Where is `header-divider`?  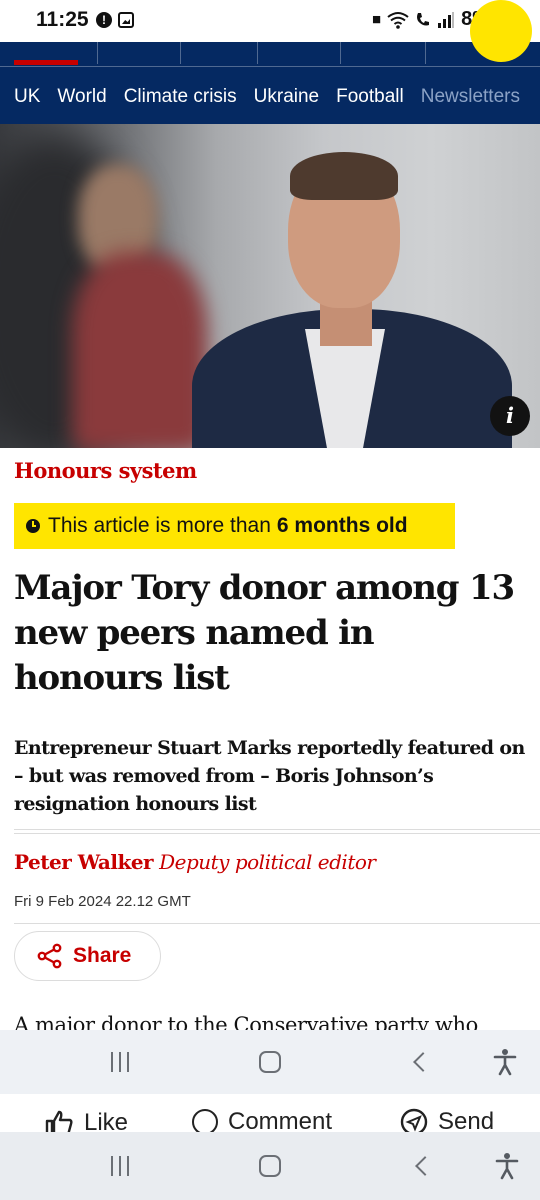
header-divider is located at coordinates (270, 66).